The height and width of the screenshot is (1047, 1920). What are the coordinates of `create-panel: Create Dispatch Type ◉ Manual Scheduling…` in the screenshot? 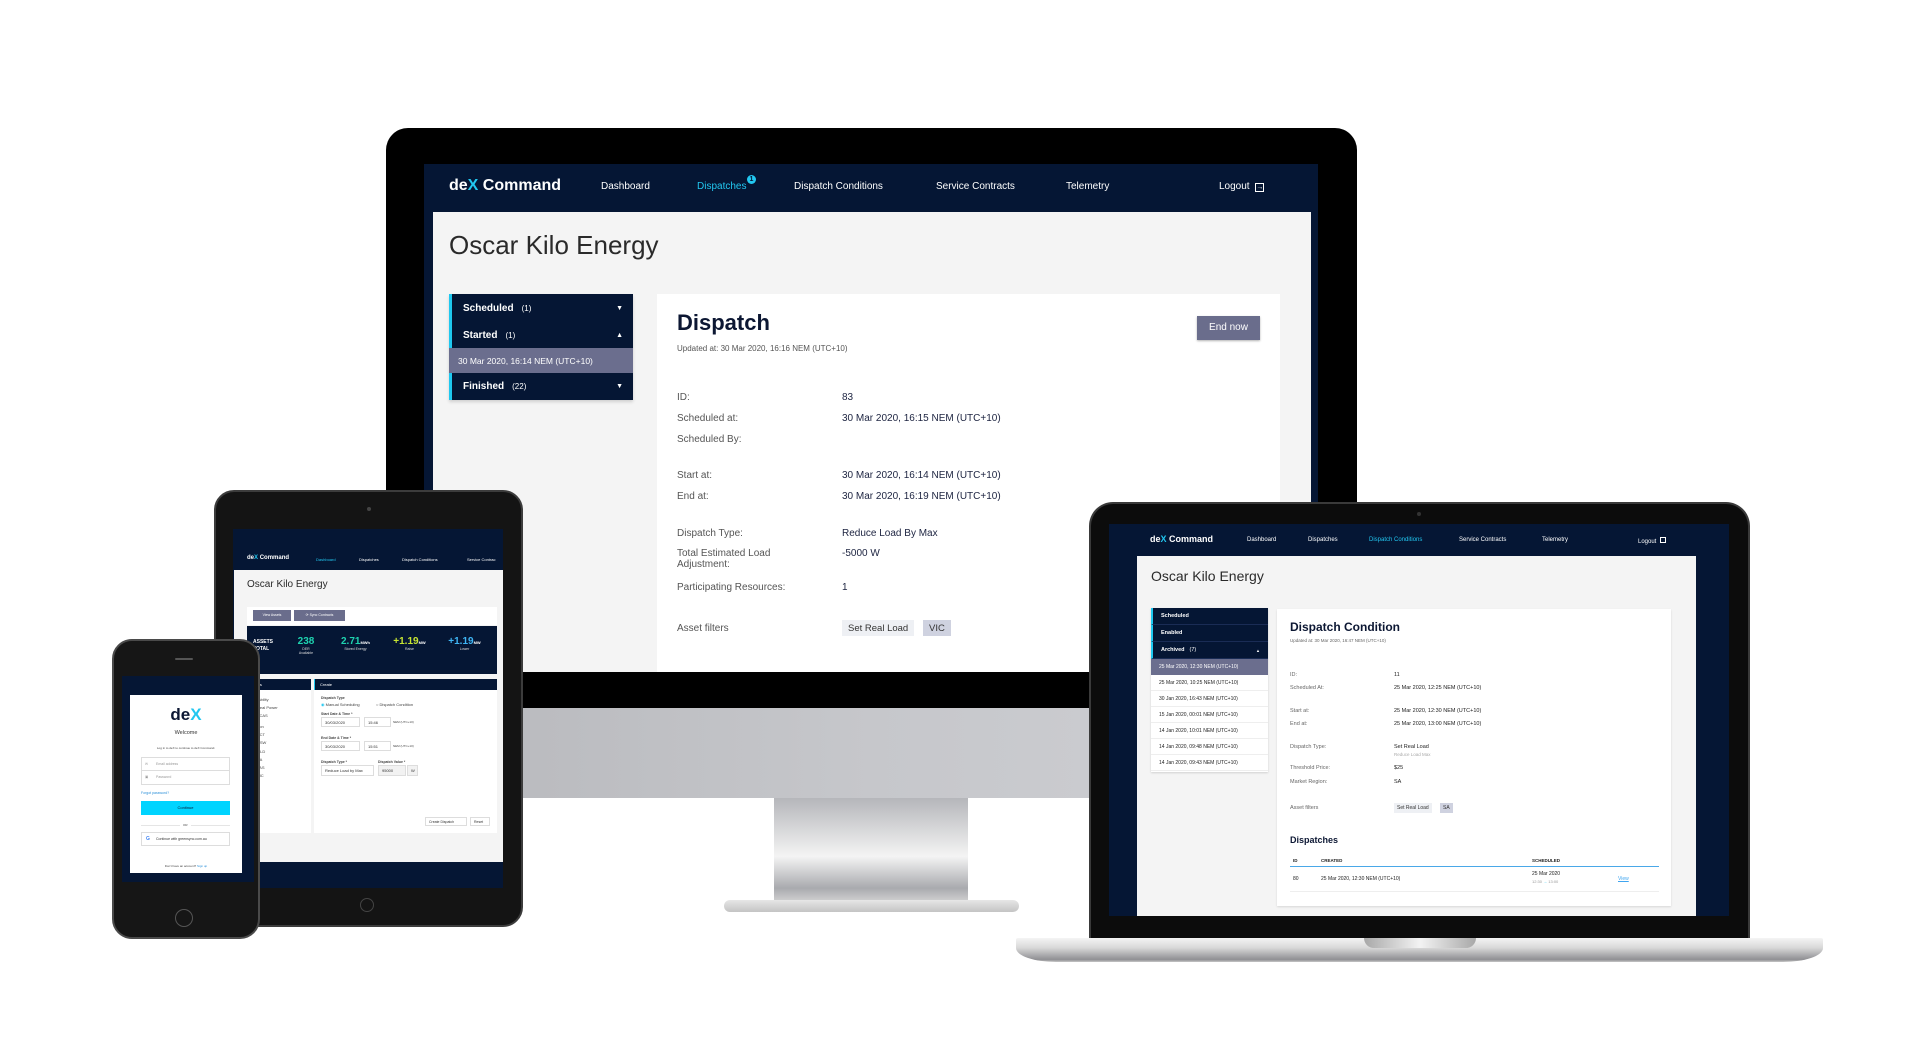 It's located at (405, 756).